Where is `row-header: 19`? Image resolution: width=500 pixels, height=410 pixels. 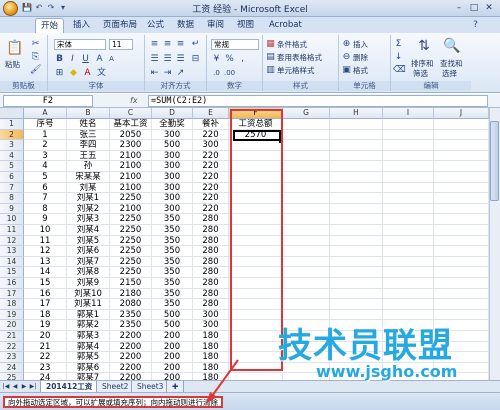 row-header: 19 is located at coordinates (12, 315).